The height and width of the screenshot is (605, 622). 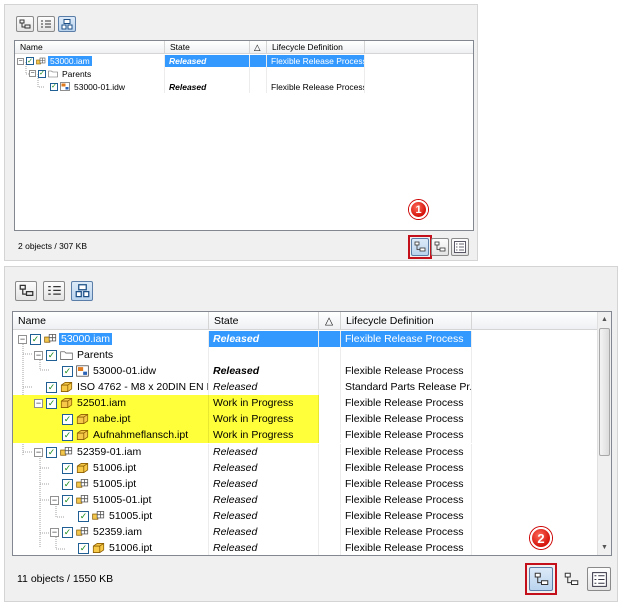 I want to click on row-name: 52359.iam, so click(x=118, y=532).